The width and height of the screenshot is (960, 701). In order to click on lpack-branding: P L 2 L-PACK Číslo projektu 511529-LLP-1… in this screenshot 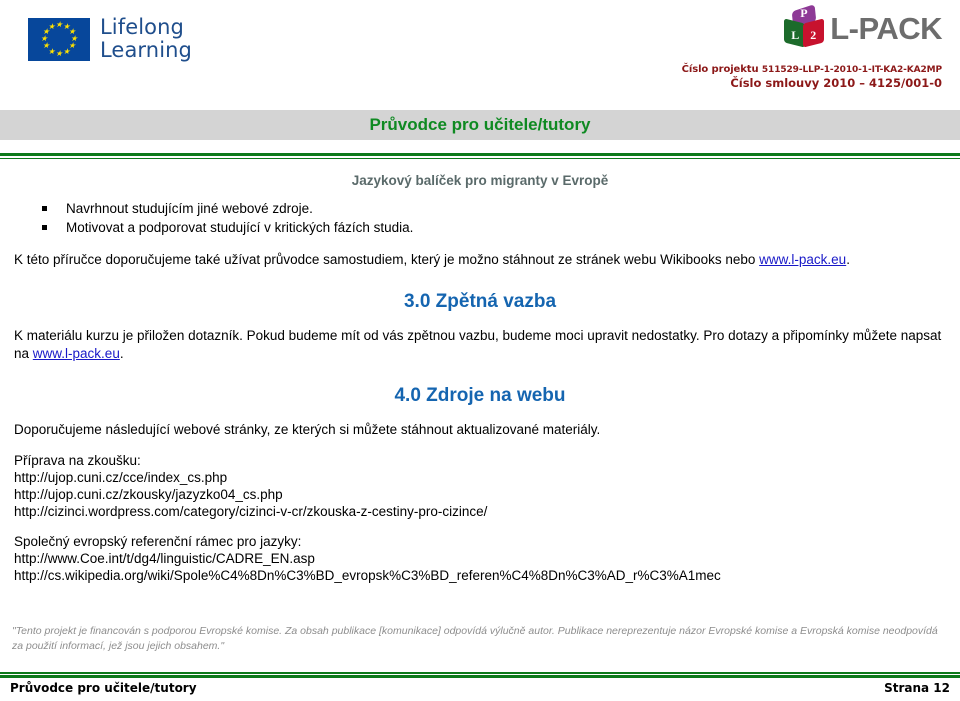, I will do `click(812, 47)`.